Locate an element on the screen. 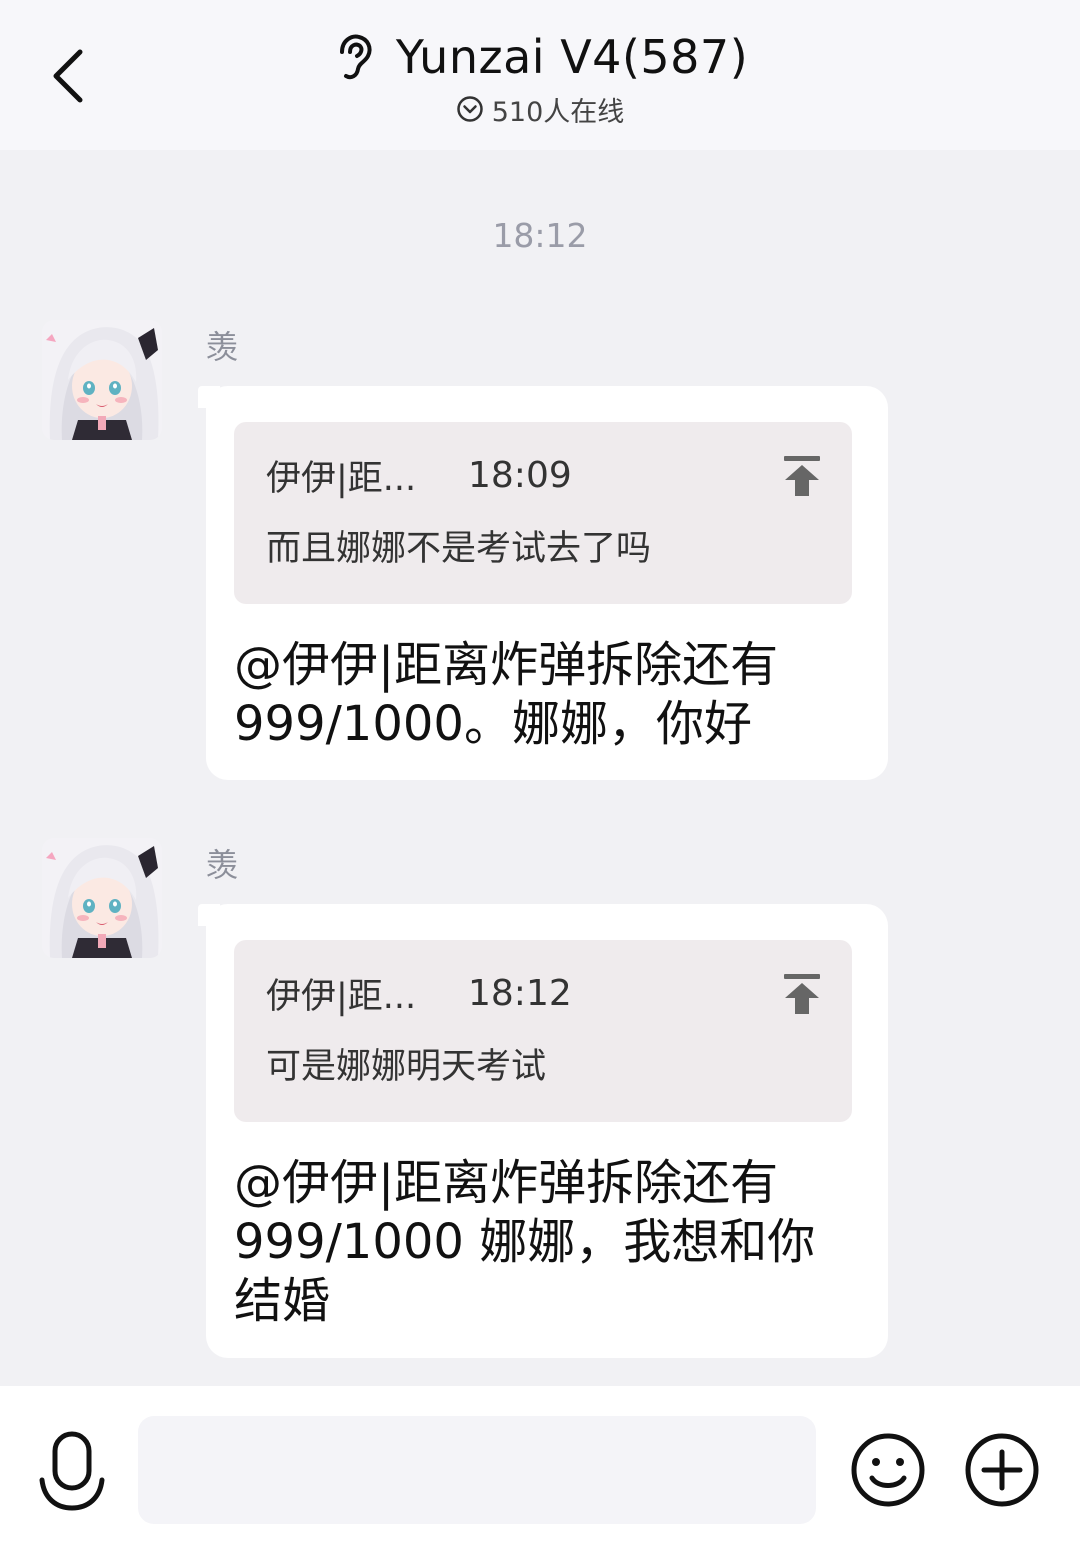  input-bar is located at coordinates (540, 1470).